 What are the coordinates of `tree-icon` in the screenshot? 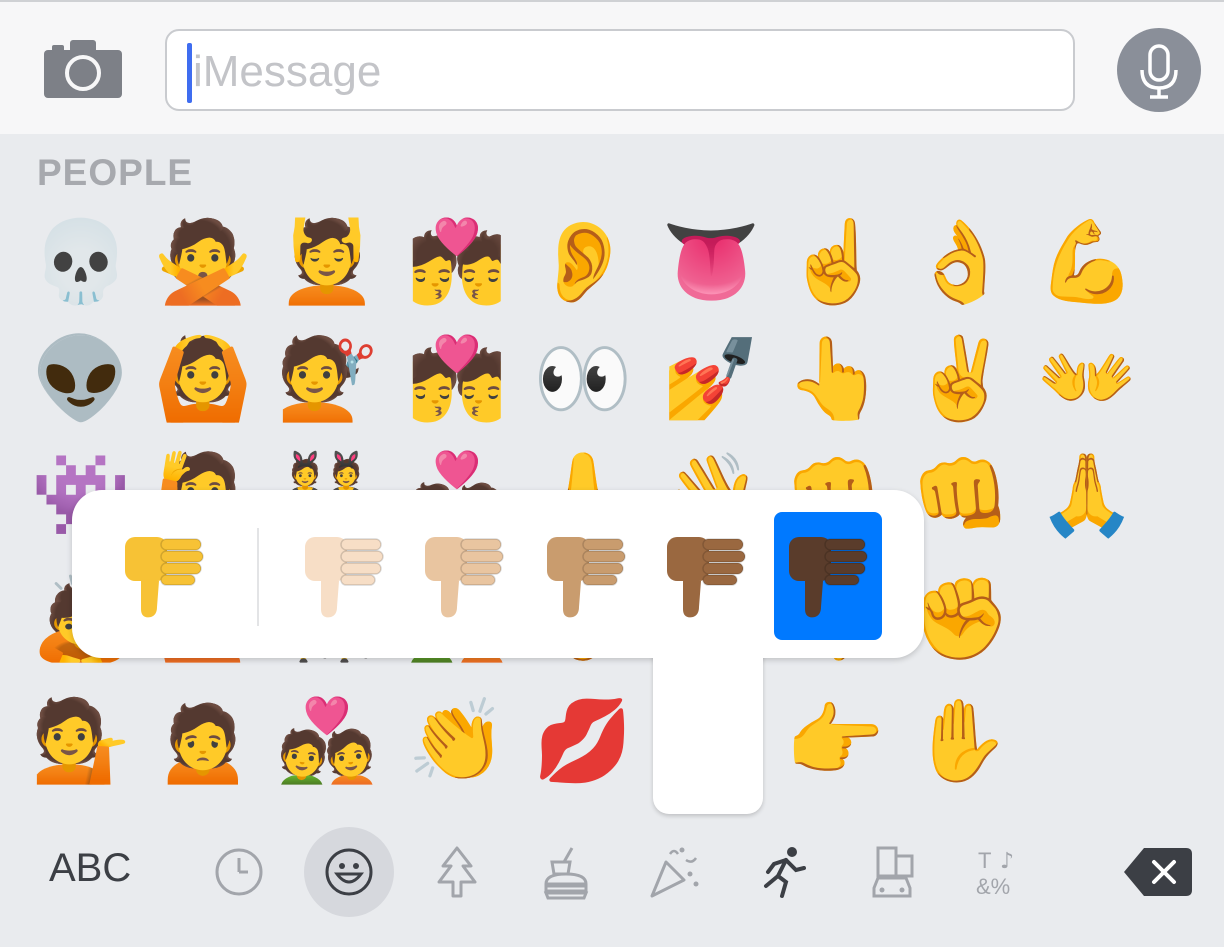 It's located at (457, 872).